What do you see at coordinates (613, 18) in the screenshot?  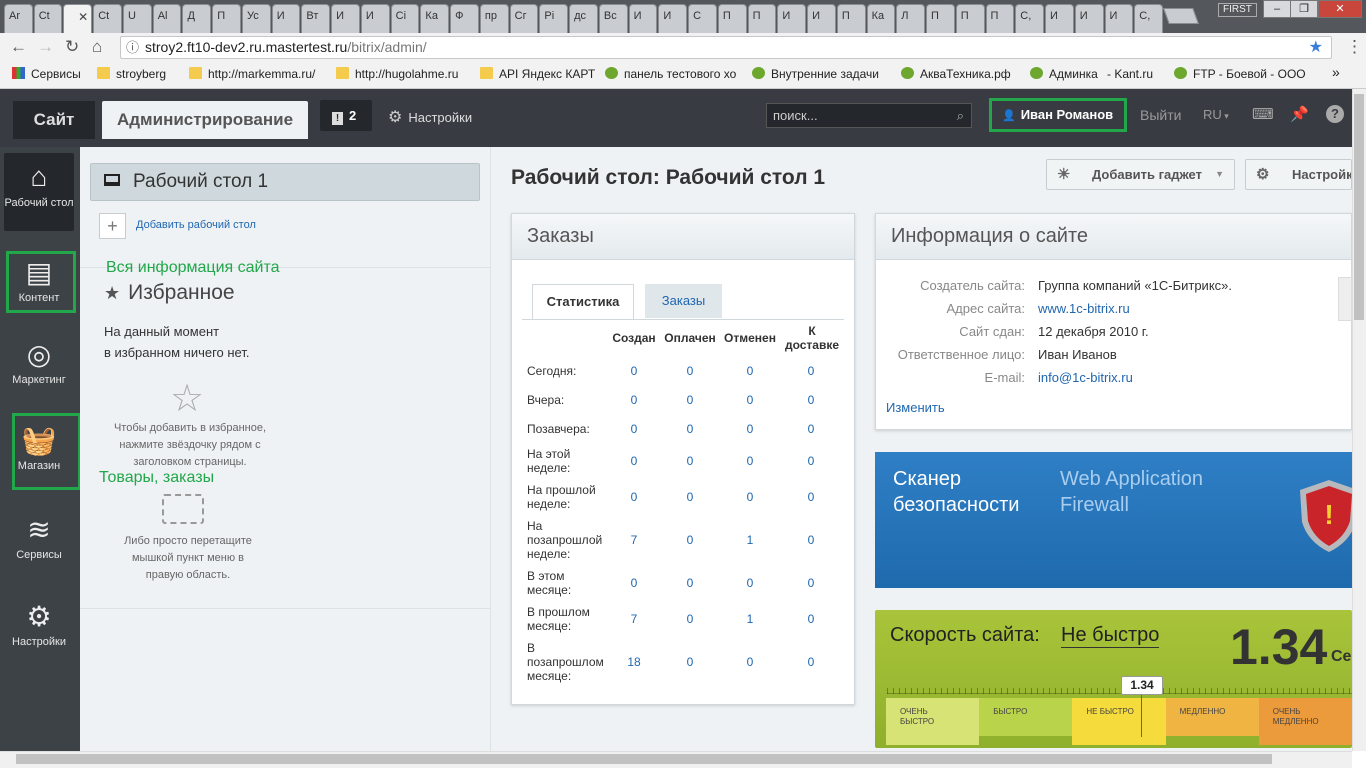 I see `browser-tab: Вс` at bounding box center [613, 18].